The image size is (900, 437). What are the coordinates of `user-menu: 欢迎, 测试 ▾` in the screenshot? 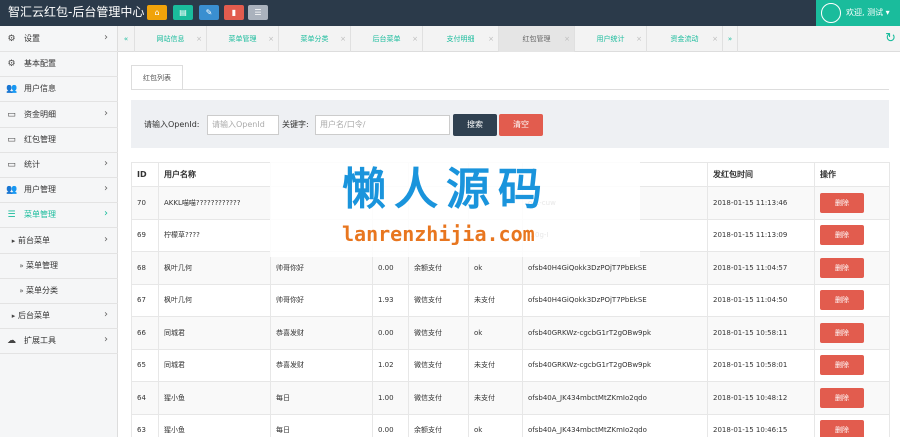 It's located at (858, 13).